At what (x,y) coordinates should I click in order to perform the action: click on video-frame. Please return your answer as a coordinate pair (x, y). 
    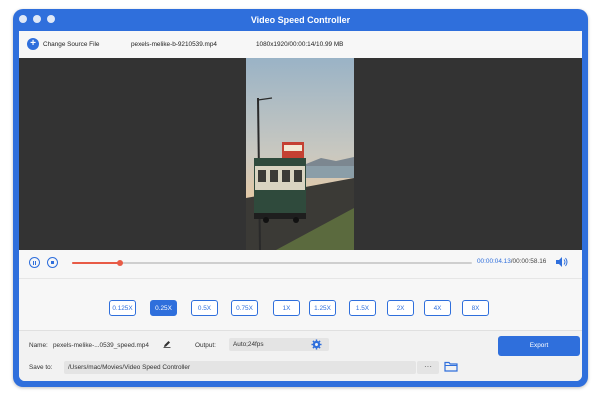
    Looking at the image, I should click on (300, 154).